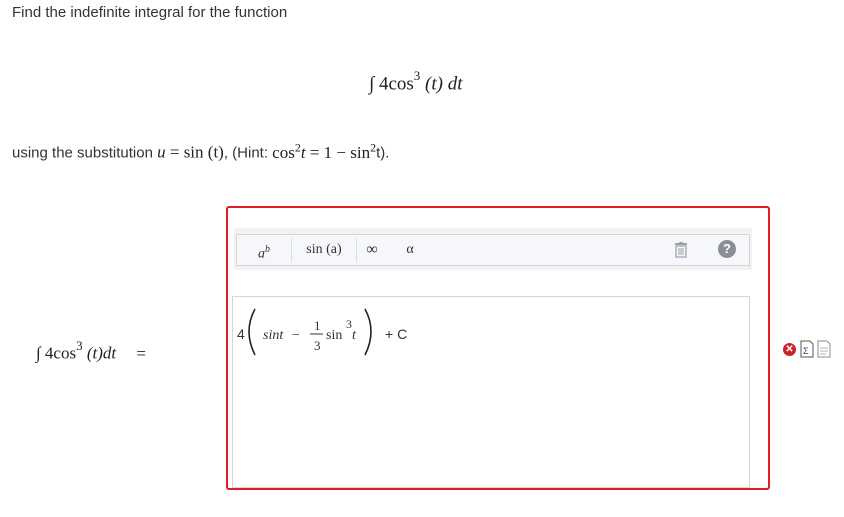 The width and height of the screenshot is (844, 517). Describe the element at coordinates (38, 353) in the screenshot. I see `lhs-integral-sign: ∫` at that location.